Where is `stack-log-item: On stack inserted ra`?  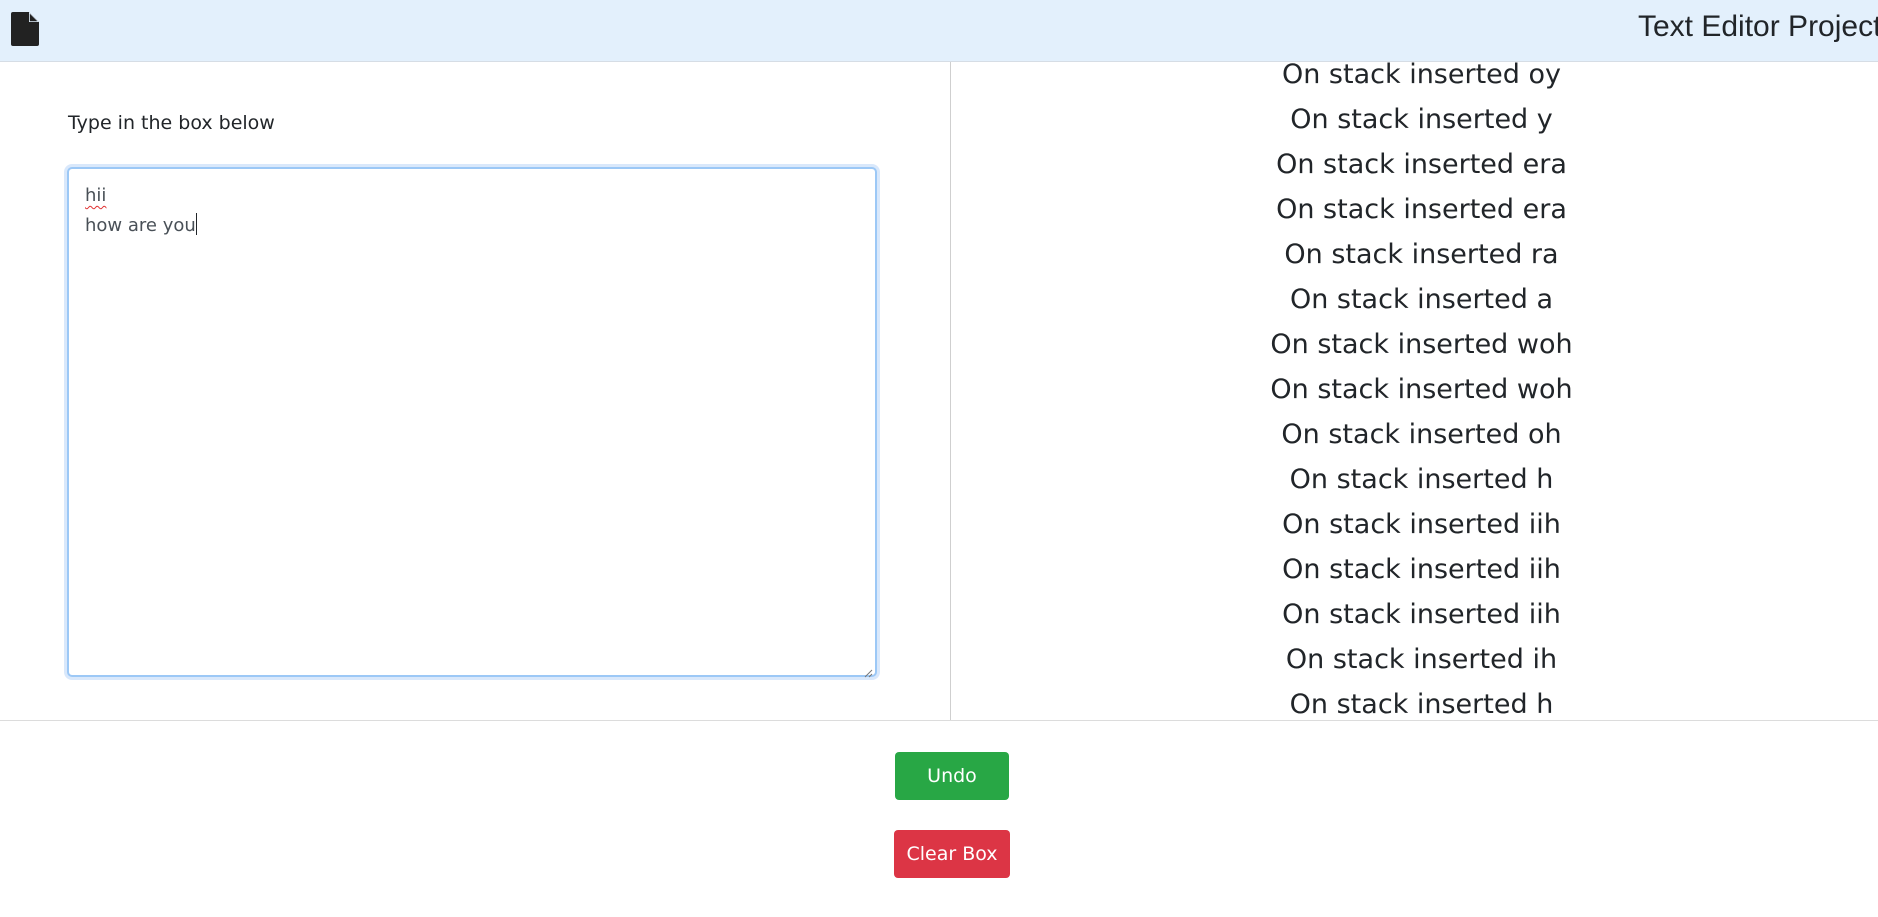 stack-log-item: On stack inserted ra is located at coordinates (1421, 254).